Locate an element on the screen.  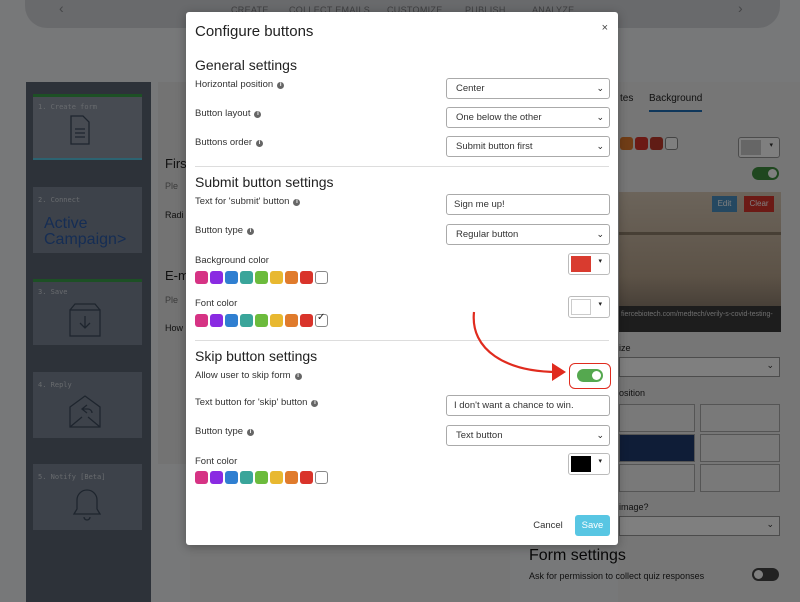
allow-skip-label: Allow user to skip form i is located at coordinates (248, 375).